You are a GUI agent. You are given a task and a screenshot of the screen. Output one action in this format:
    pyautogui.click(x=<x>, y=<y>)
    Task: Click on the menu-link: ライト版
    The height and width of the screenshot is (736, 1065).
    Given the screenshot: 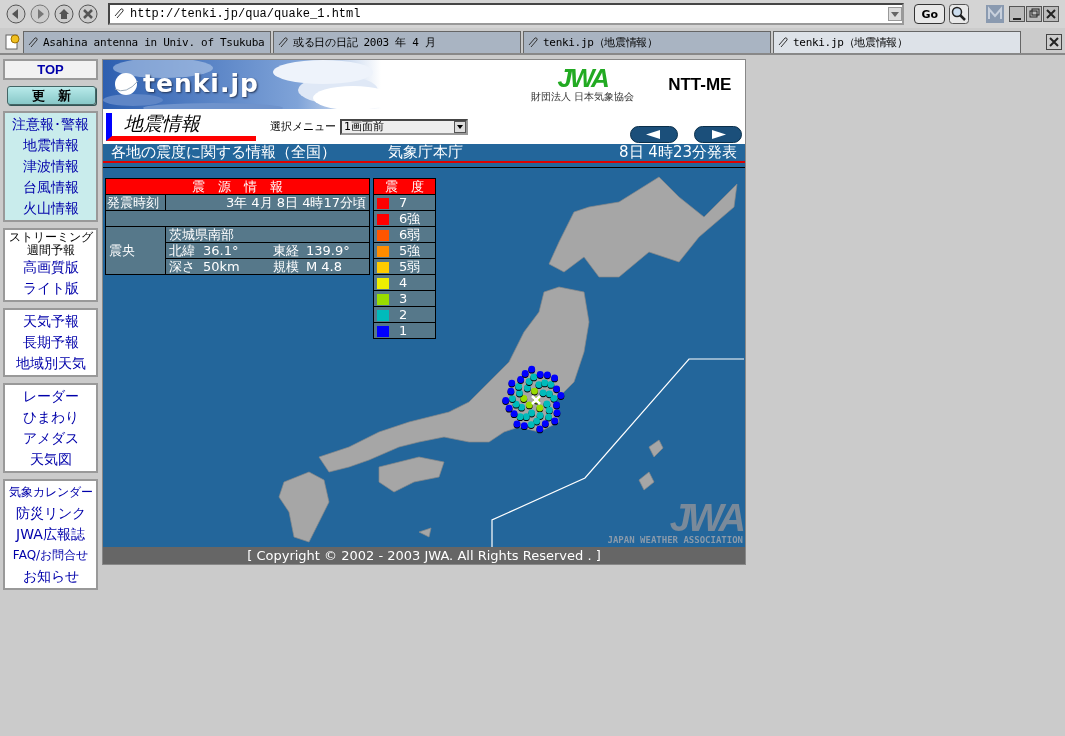 What is the action you would take?
    pyautogui.click(x=50, y=288)
    